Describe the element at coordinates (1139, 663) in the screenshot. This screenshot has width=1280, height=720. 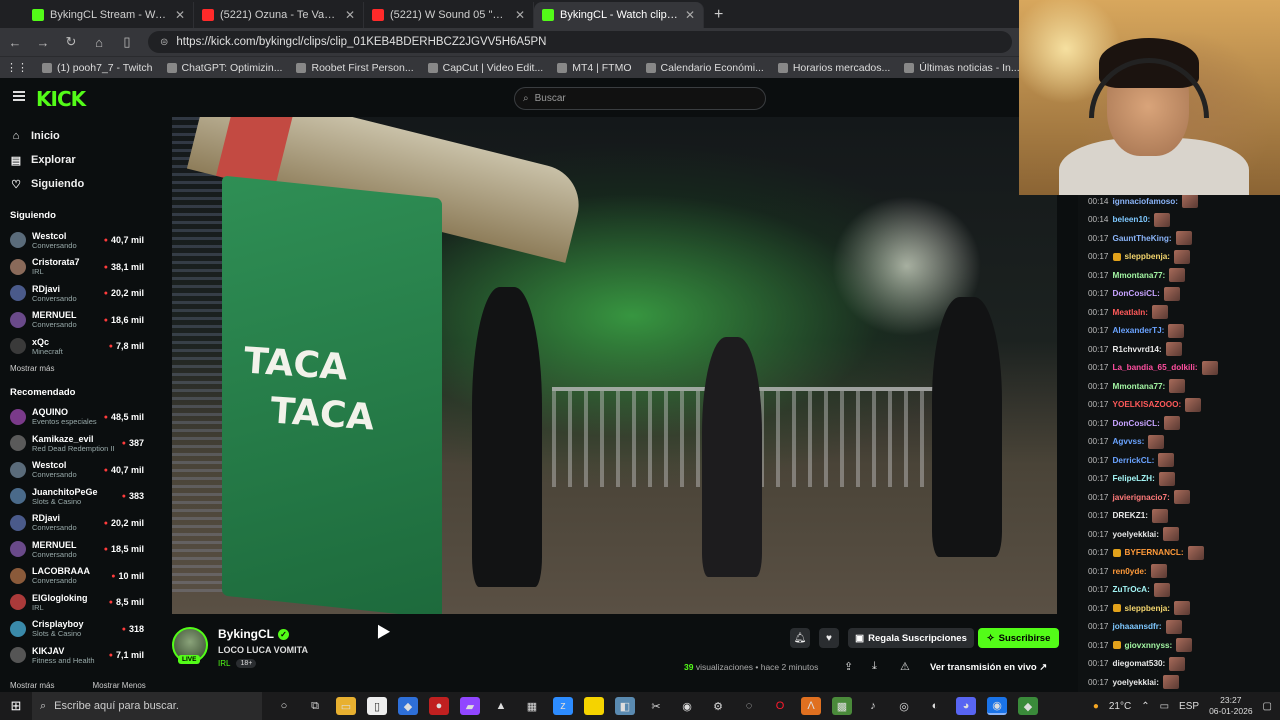
I see `chat-username: diegomat530:` at that location.